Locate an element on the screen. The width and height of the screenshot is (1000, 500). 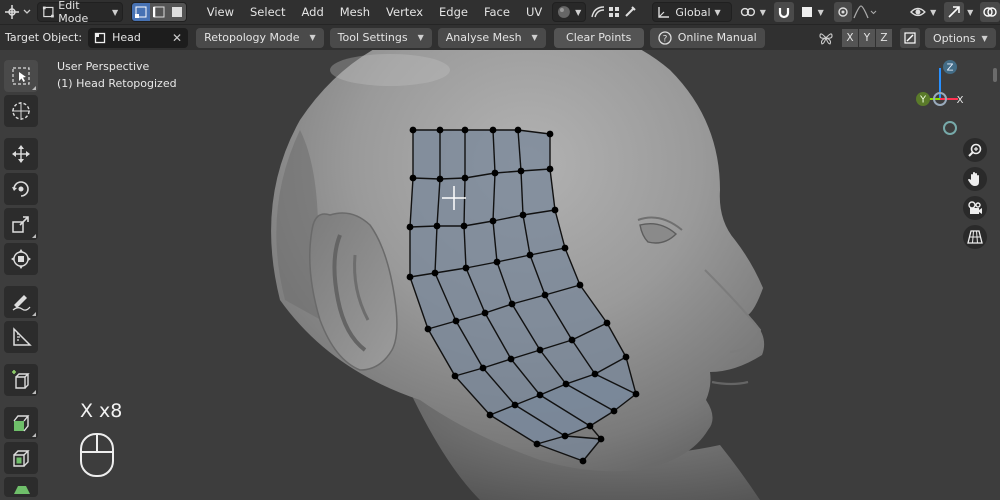
proportional-edit-toggle is located at coordinates (842, 12).